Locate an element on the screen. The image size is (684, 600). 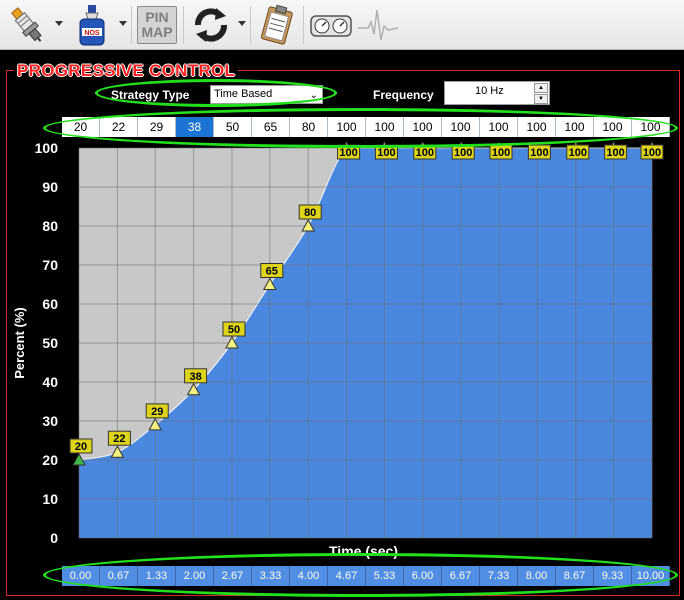
percent-row-highlight-ring is located at coordinates (360, 128).